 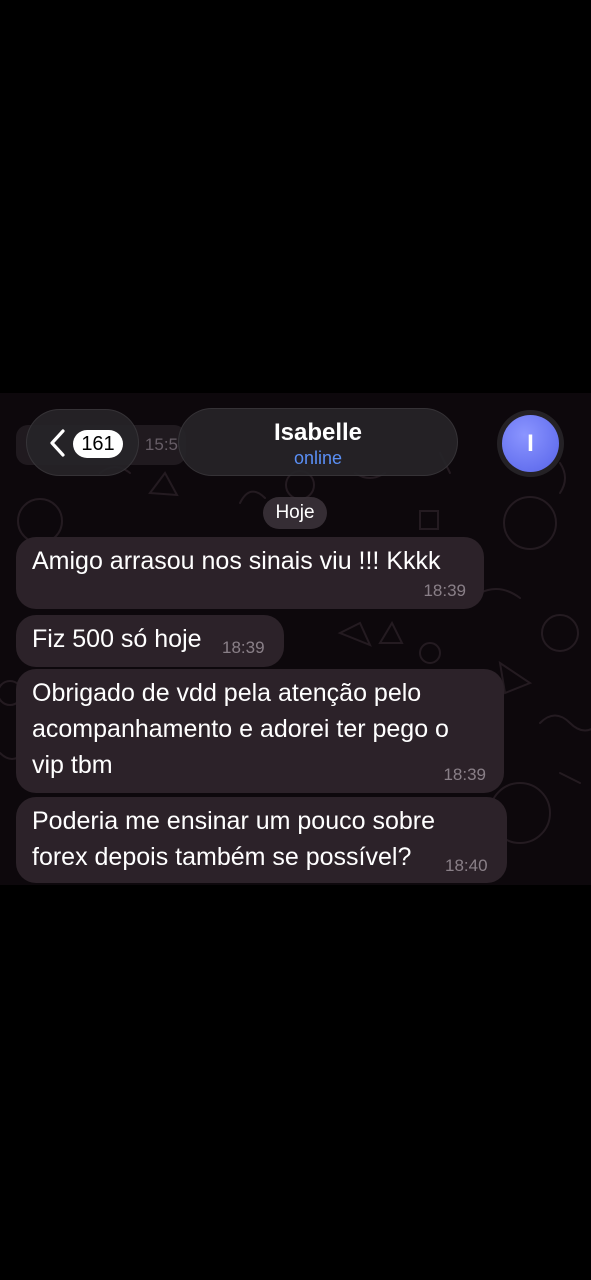 I want to click on message-bubble: Fiz 500 só hoje 18:39, so click(x=150, y=641).